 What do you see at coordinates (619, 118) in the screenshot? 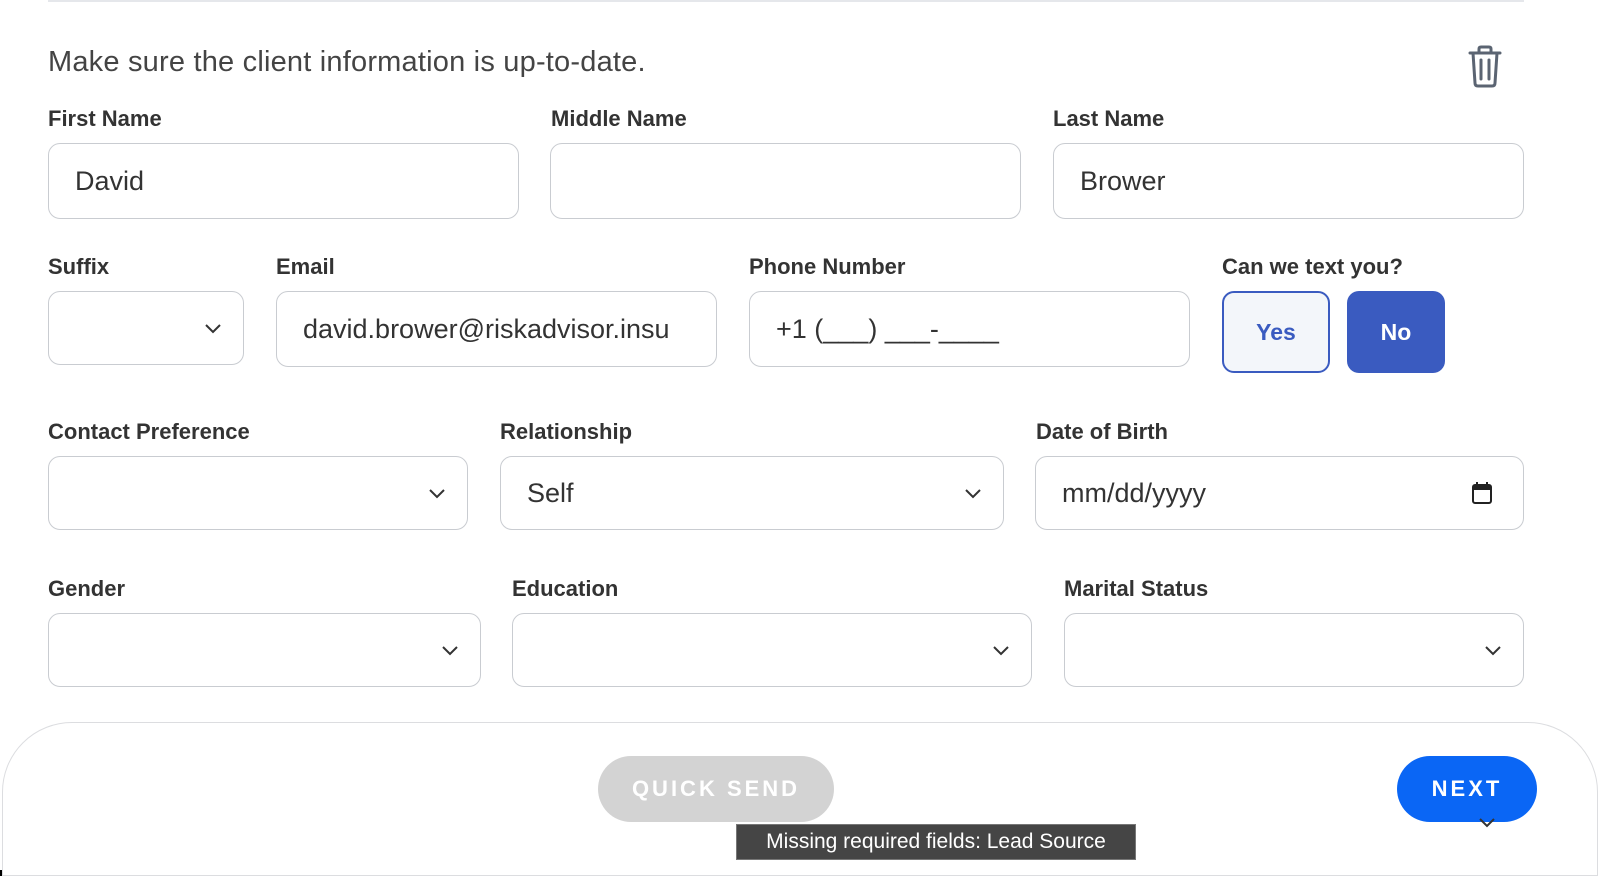
I see `middle-name-label: Middle Name` at bounding box center [619, 118].